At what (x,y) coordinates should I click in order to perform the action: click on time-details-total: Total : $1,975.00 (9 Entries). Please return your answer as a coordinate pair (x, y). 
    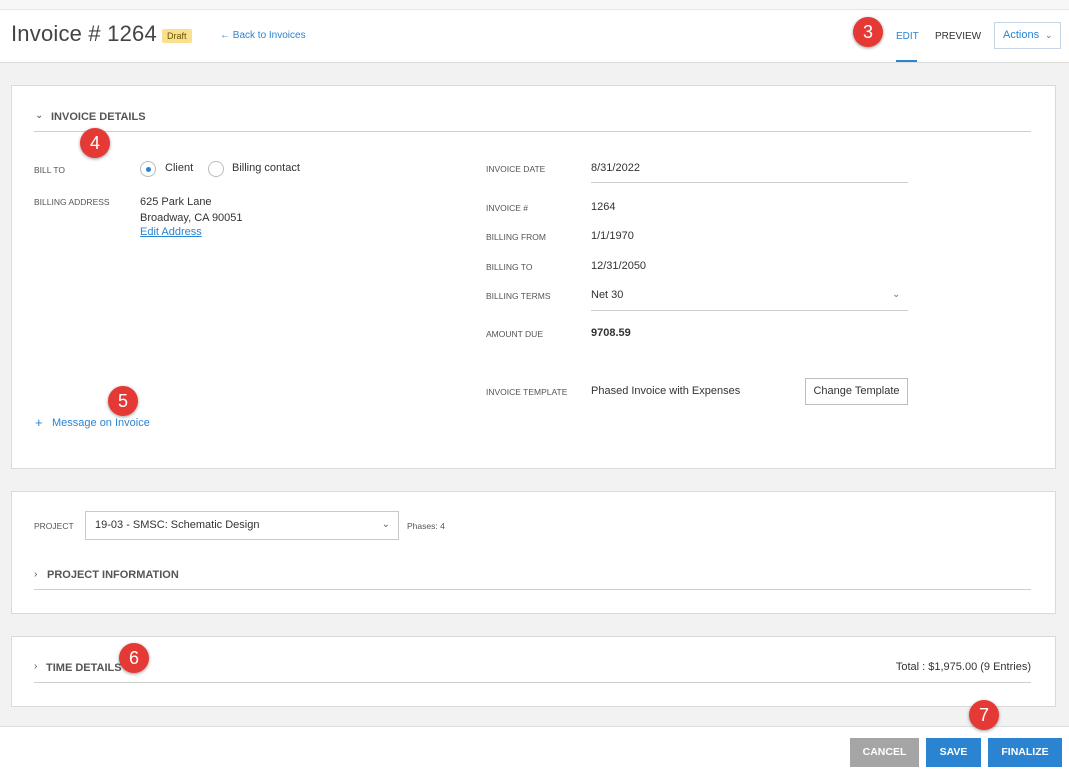
    Looking at the image, I should click on (963, 667).